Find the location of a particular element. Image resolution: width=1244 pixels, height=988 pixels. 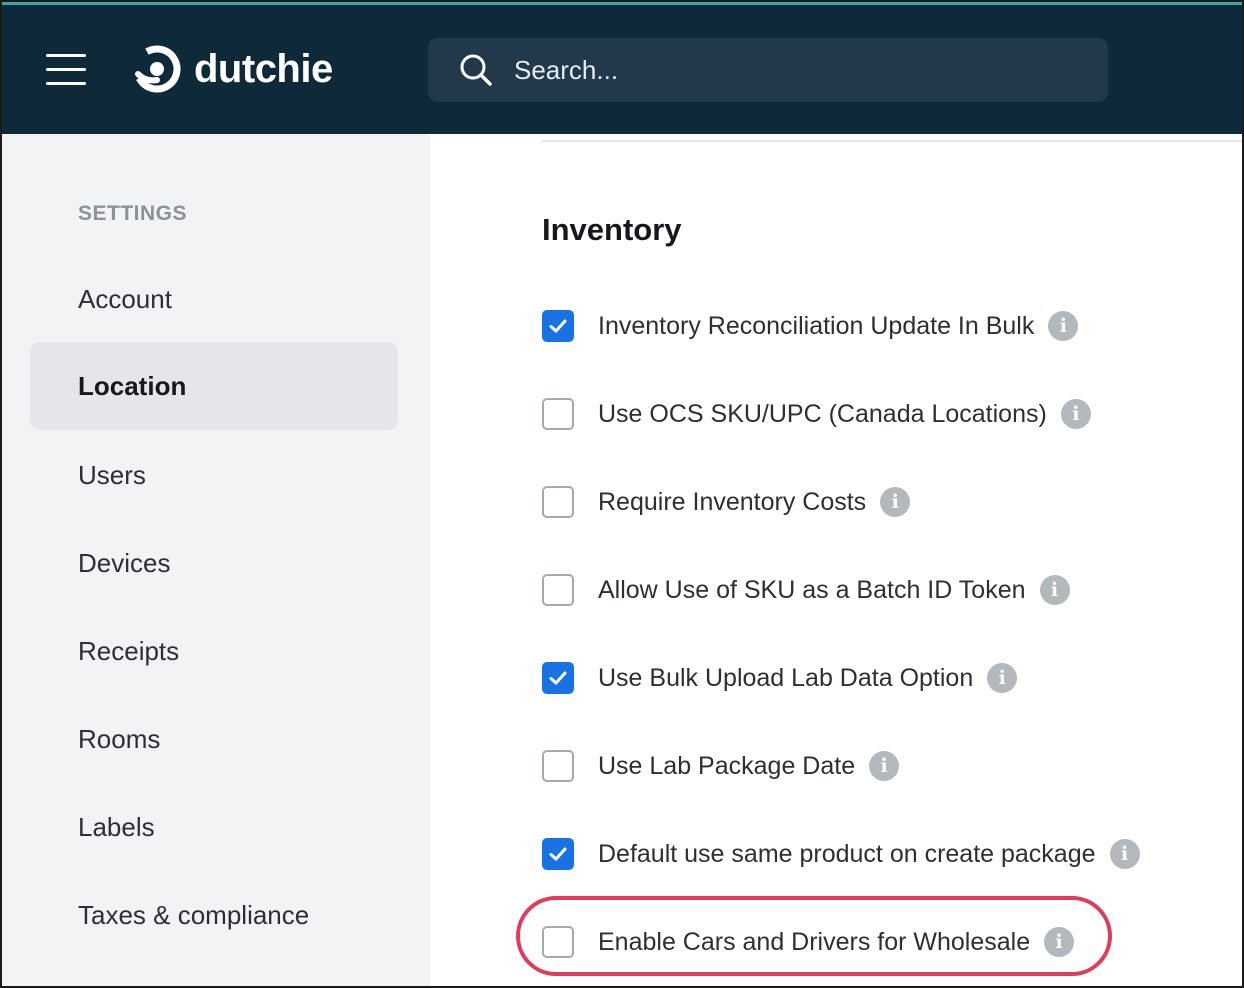

search-input is located at coordinates (794, 70).